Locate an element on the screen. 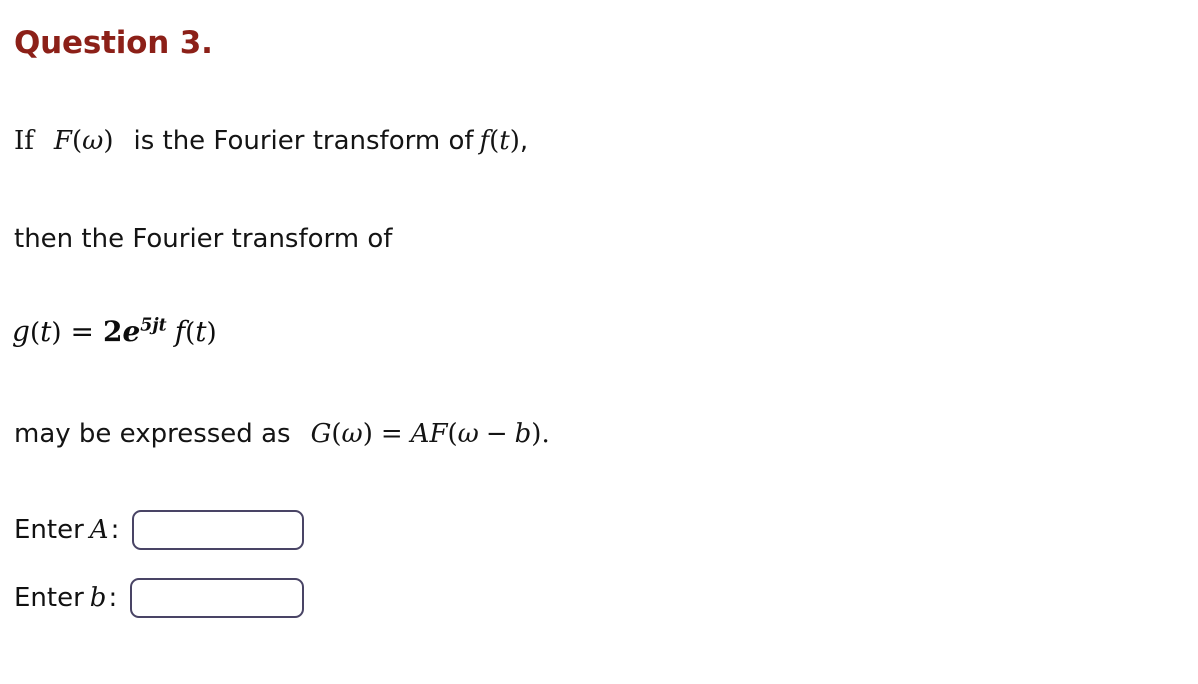 The image size is (1198, 684). answer-symbol-A: A is located at coordinates (99, 530).